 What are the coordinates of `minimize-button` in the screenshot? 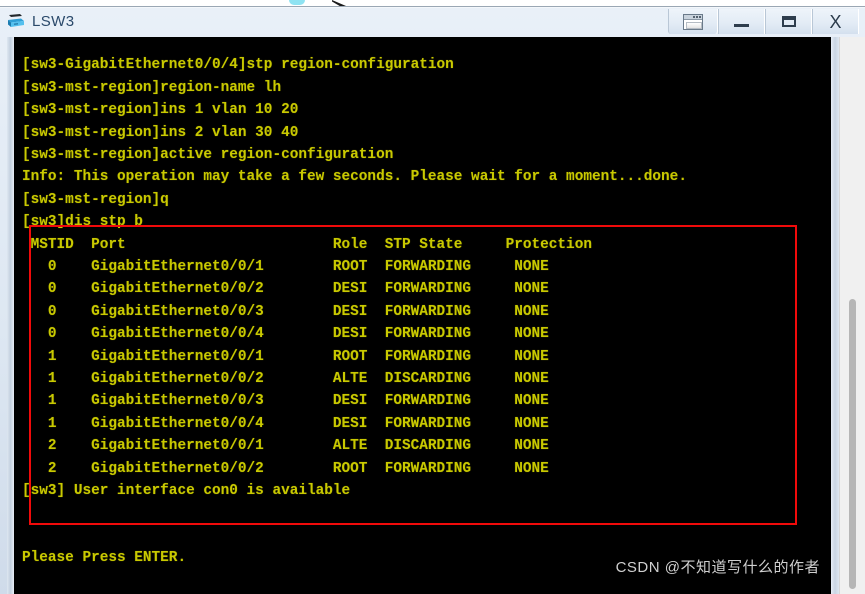 It's located at (741, 21).